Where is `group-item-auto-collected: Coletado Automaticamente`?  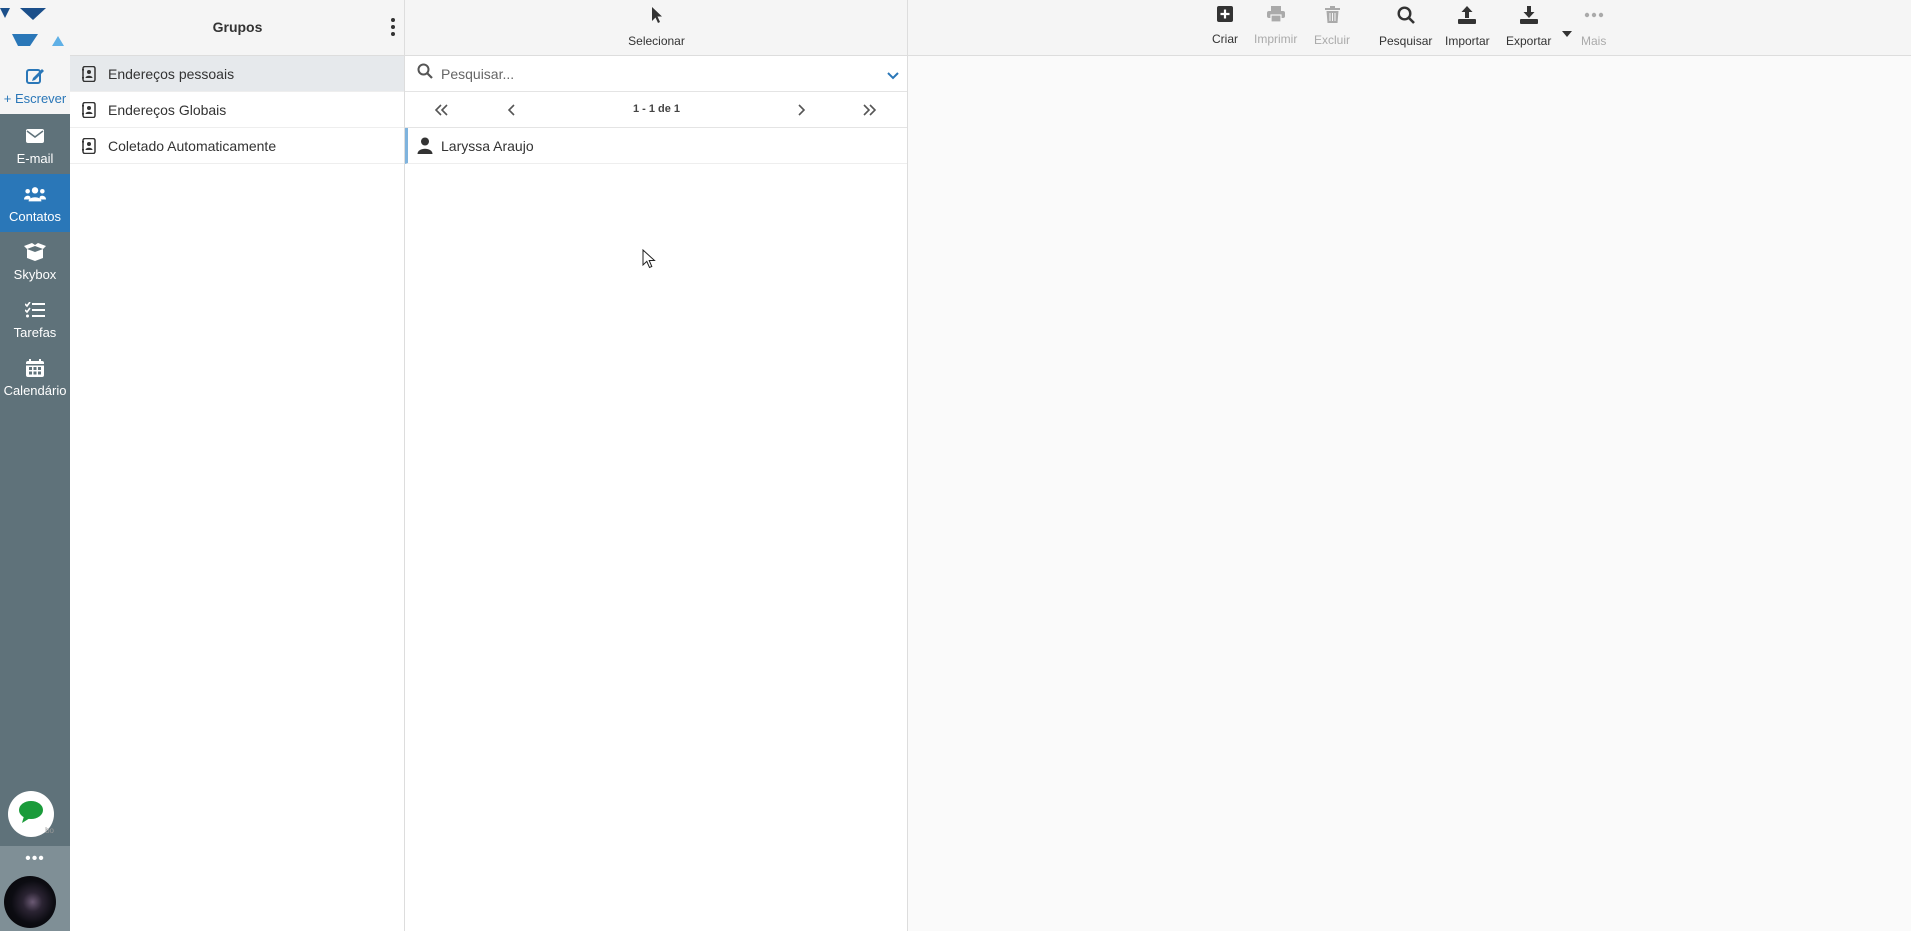 group-item-auto-collected: Coletado Automaticamente is located at coordinates (237, 146).